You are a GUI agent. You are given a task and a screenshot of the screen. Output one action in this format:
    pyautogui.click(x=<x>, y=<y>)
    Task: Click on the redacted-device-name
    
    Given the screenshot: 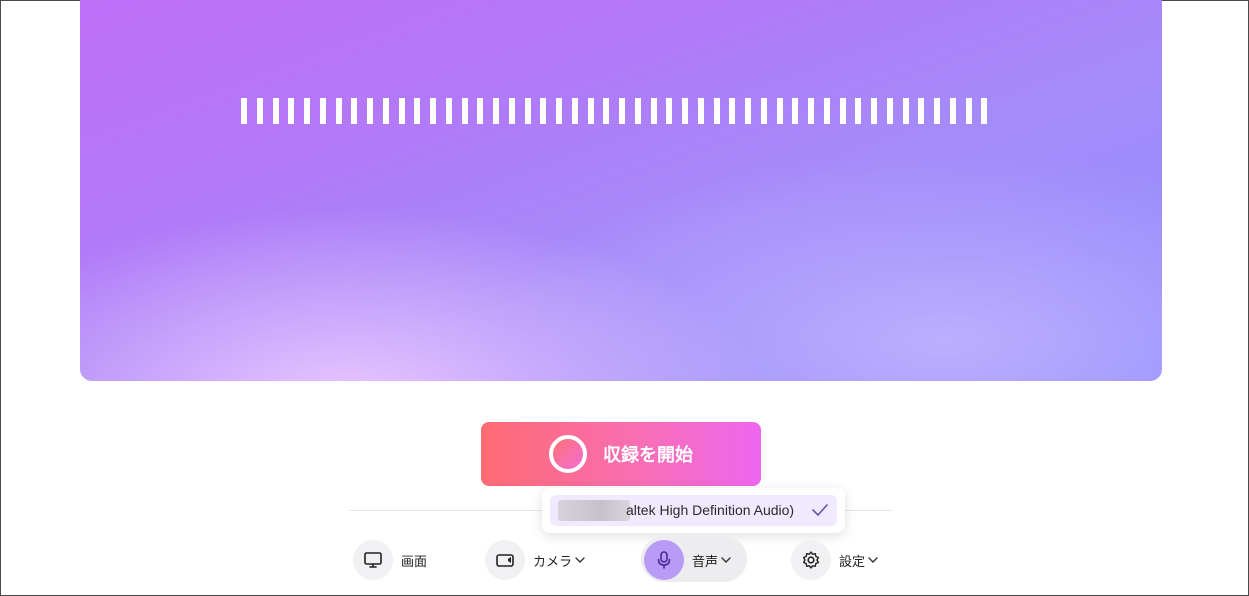 What is the action you would take?
    pyautogui.click(x=594, y=510)
    